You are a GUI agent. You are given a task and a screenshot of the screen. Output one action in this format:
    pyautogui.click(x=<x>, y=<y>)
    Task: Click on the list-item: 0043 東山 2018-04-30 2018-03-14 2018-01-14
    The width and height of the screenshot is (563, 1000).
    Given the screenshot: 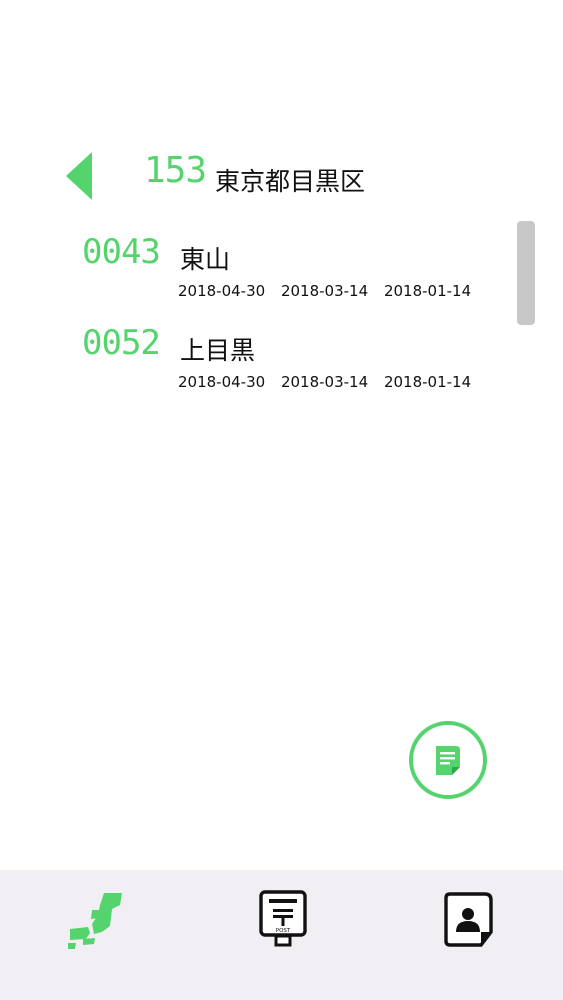 What is the action you would take?
    pyautogui.click(x=255, y=272)
    